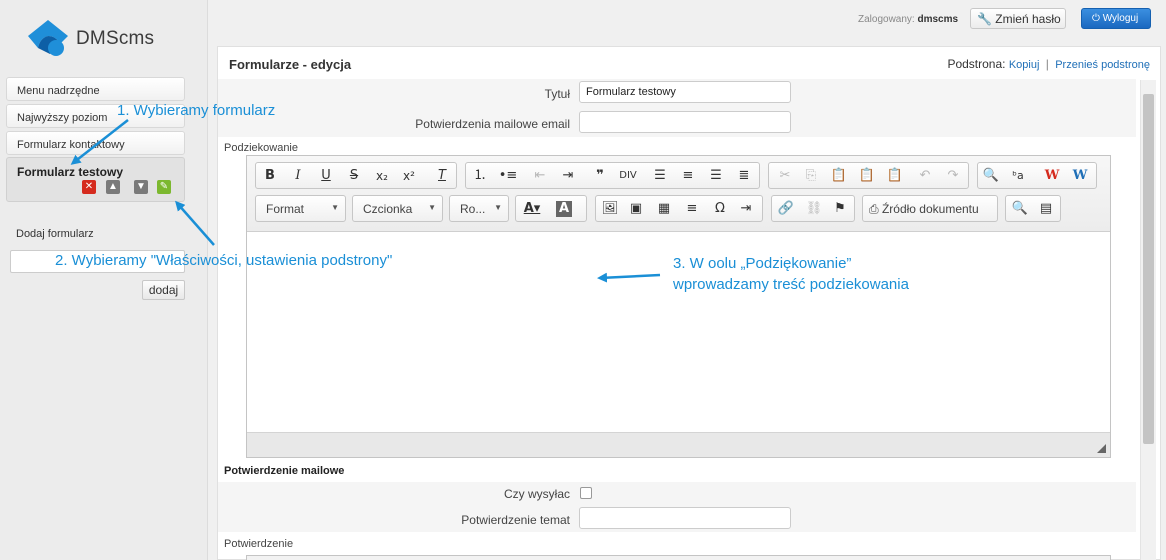 Image resolution: width=1166 pixels, height=560 pixels. What do you see at coordinates (612, 175) in the screenshot?
I see `paragraph-group: ⒈ •≡ ⇤ ⇥ ❞ DIV ☰ ≡ ☰ ≣` at bounding box center [612, 175].